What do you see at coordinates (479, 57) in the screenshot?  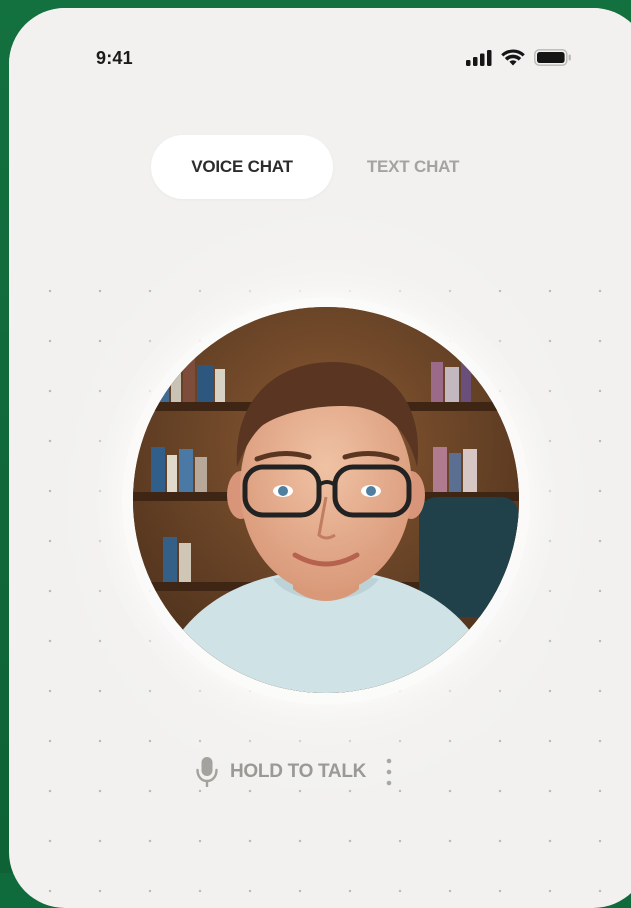 I see `signal-icon` at bounding box center [479, 57].